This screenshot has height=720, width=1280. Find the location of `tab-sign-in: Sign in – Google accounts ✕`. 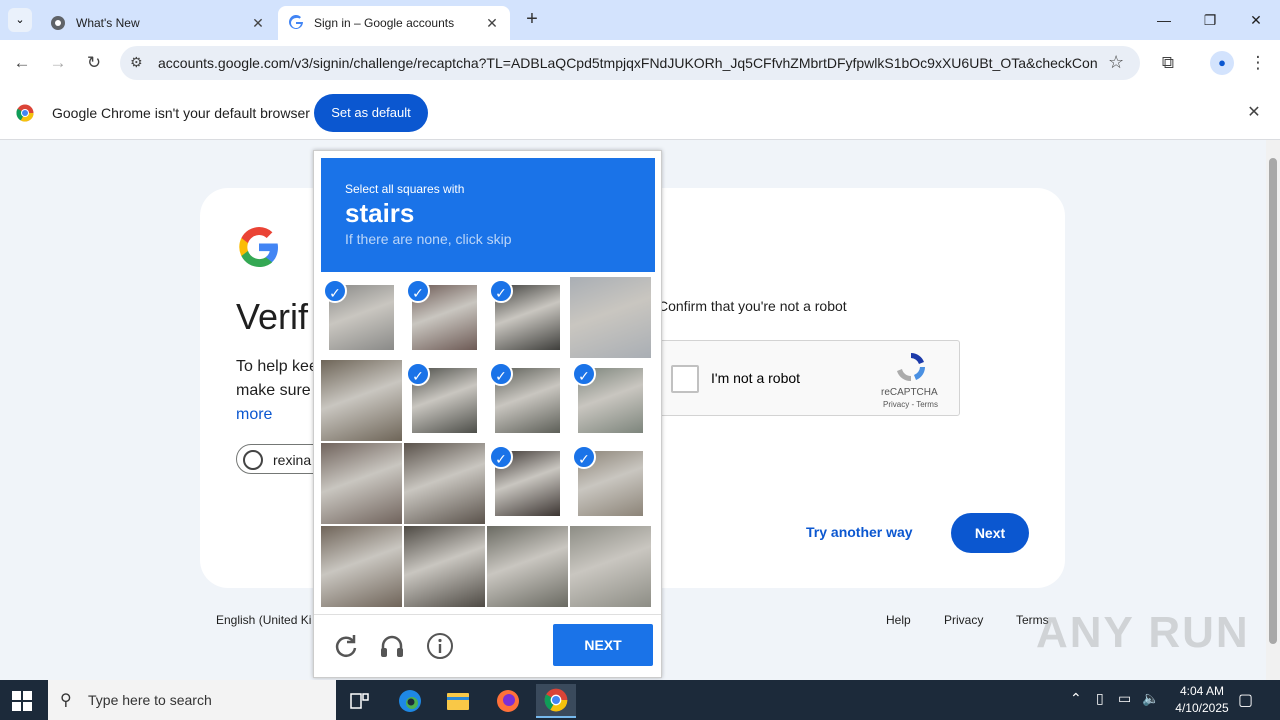

tab-sign-in: Sign in – Google accounts ✕ is located at coordinates (394, 23).